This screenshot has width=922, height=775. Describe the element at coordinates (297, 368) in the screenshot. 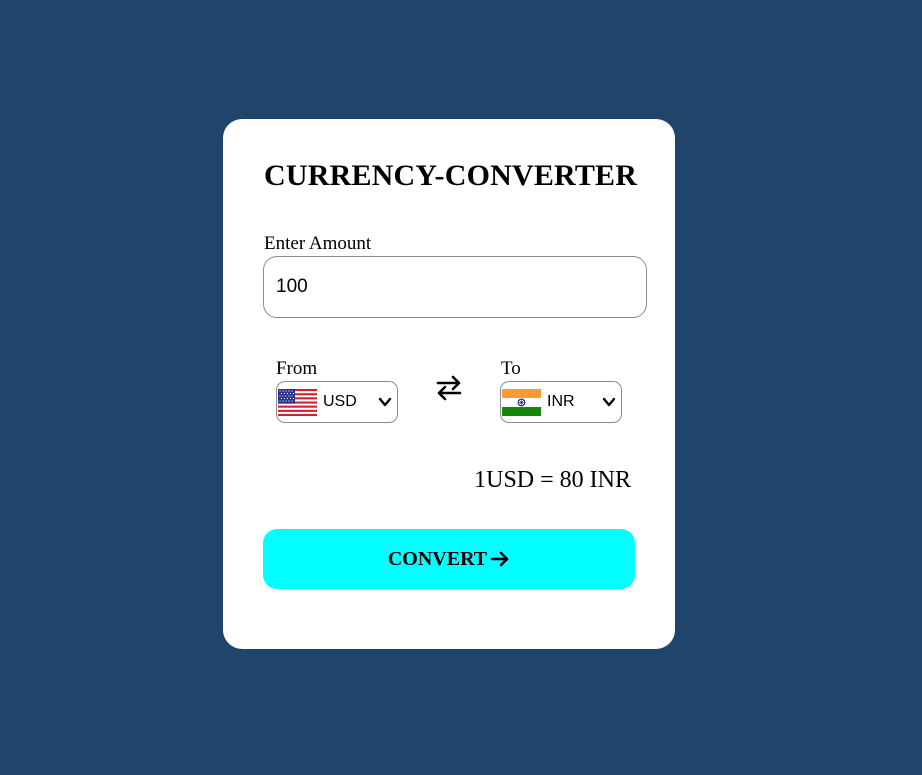

I see `from-label: From` at that location.